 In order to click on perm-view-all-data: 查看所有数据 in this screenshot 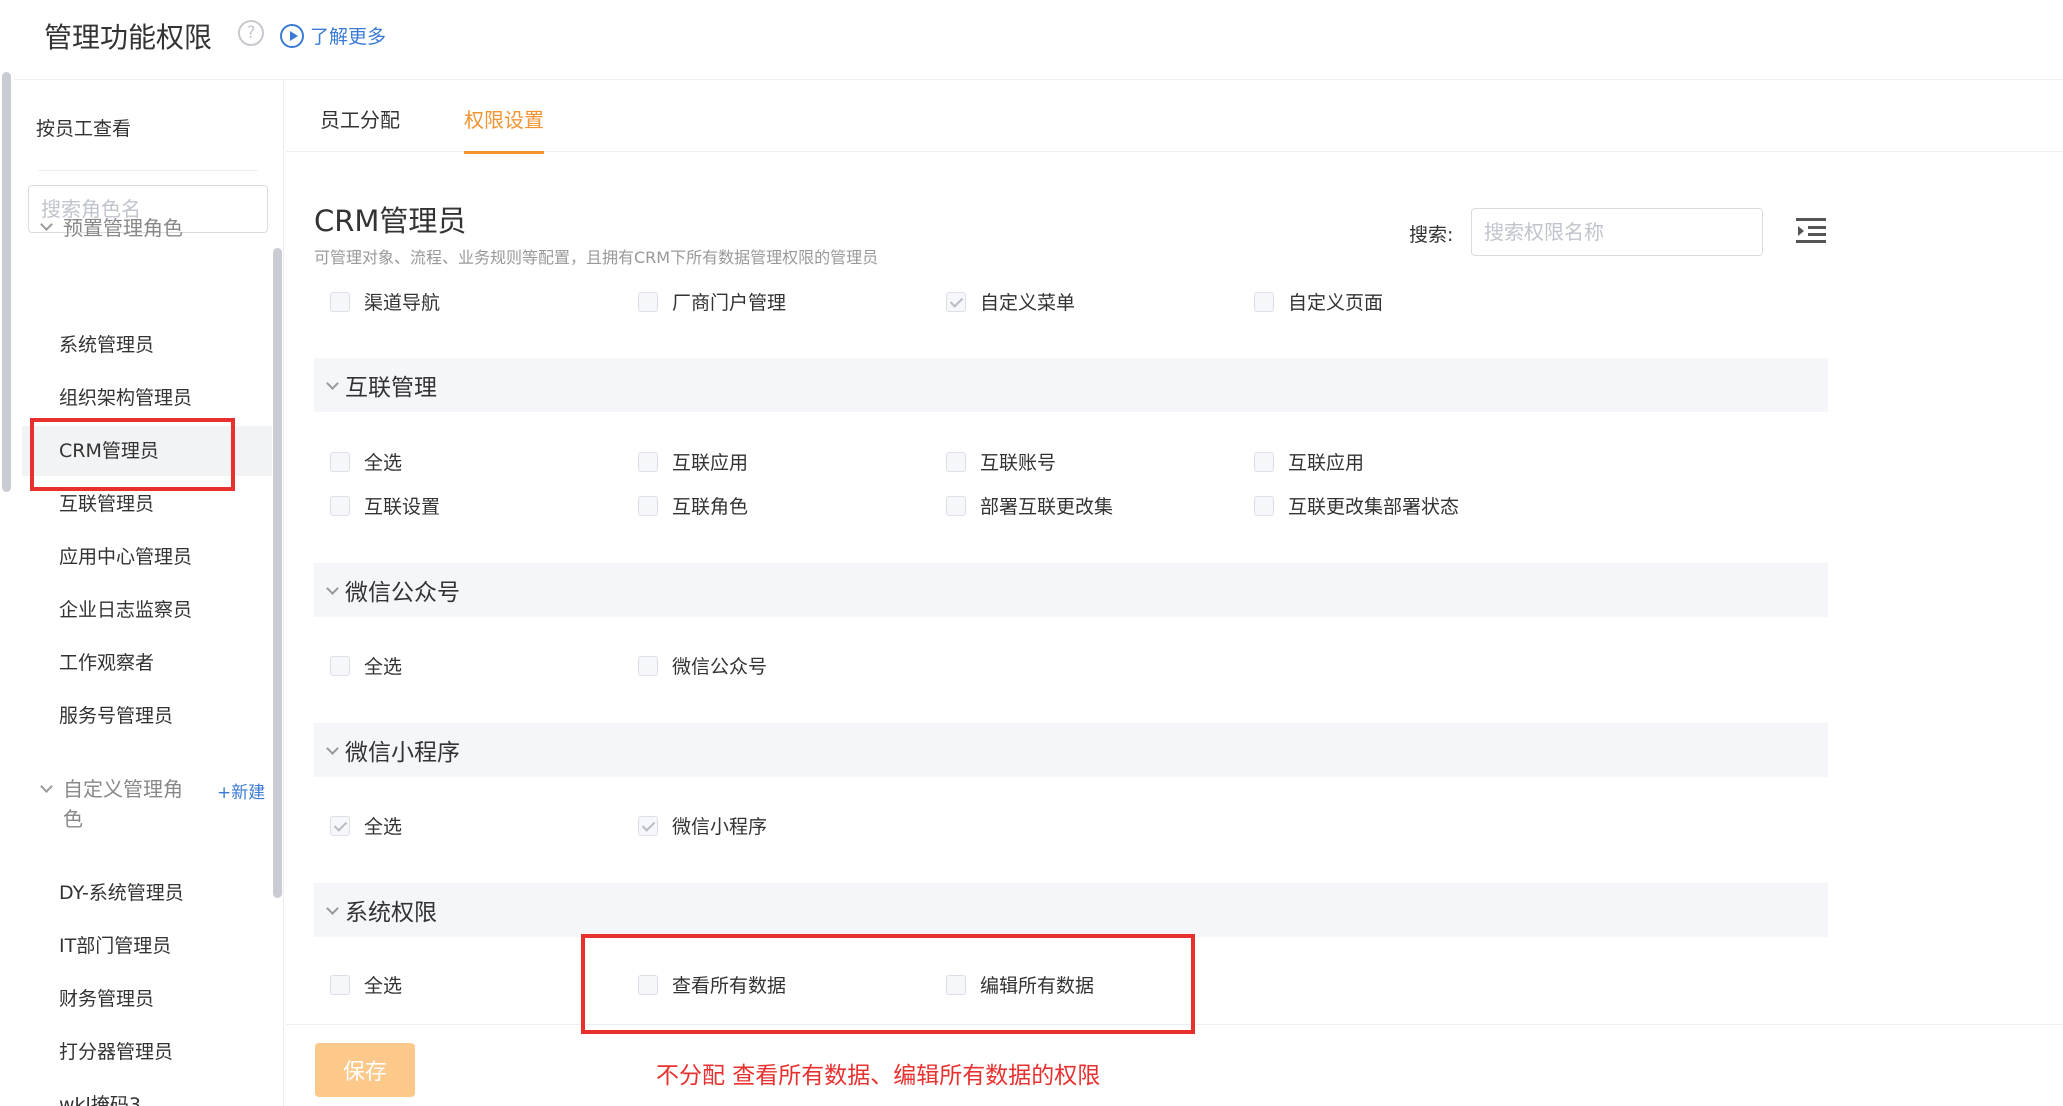, I will do `click(712, 984)`.